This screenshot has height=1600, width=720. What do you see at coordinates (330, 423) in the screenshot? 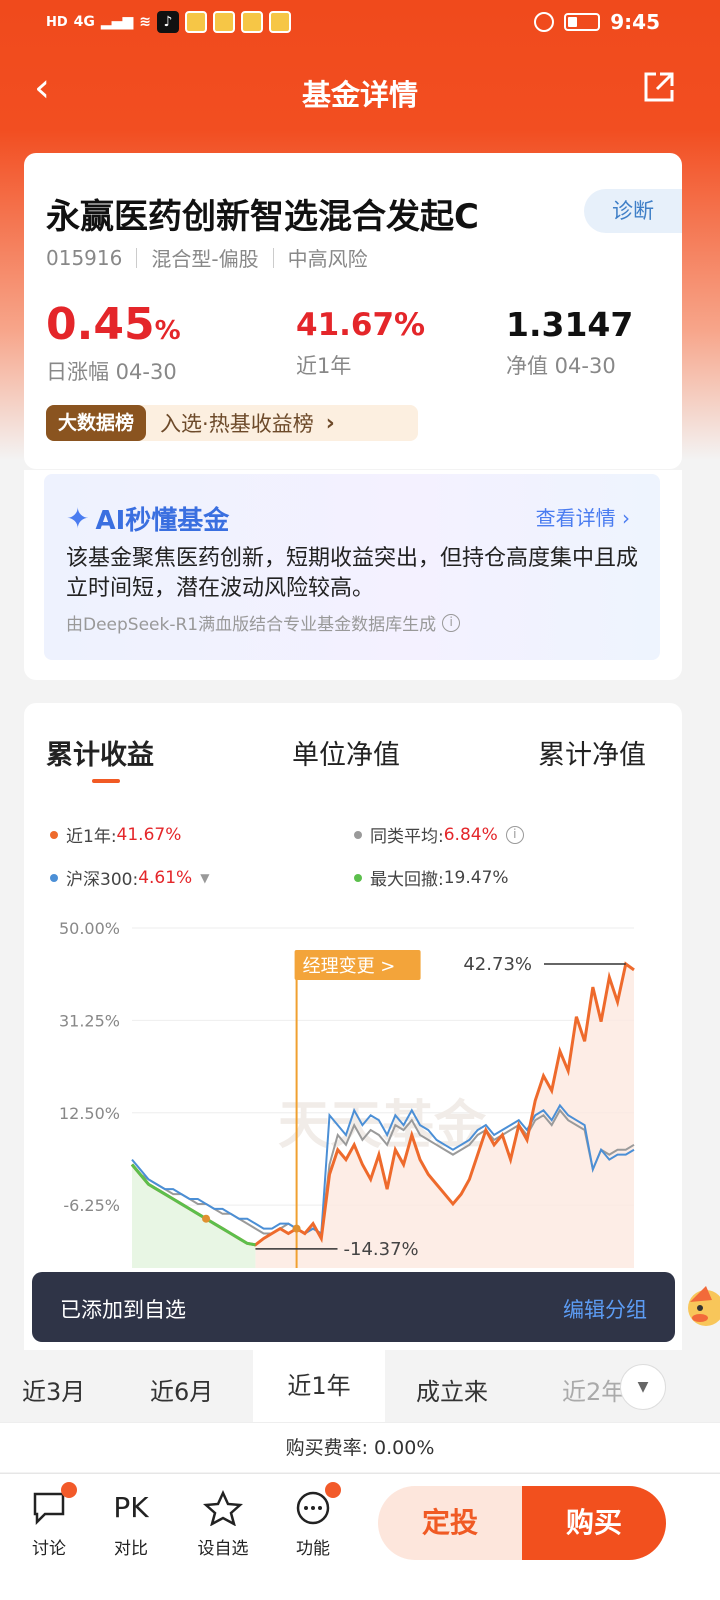
I see `chevron-right-icon: ›` at bounding box center [330, 423].